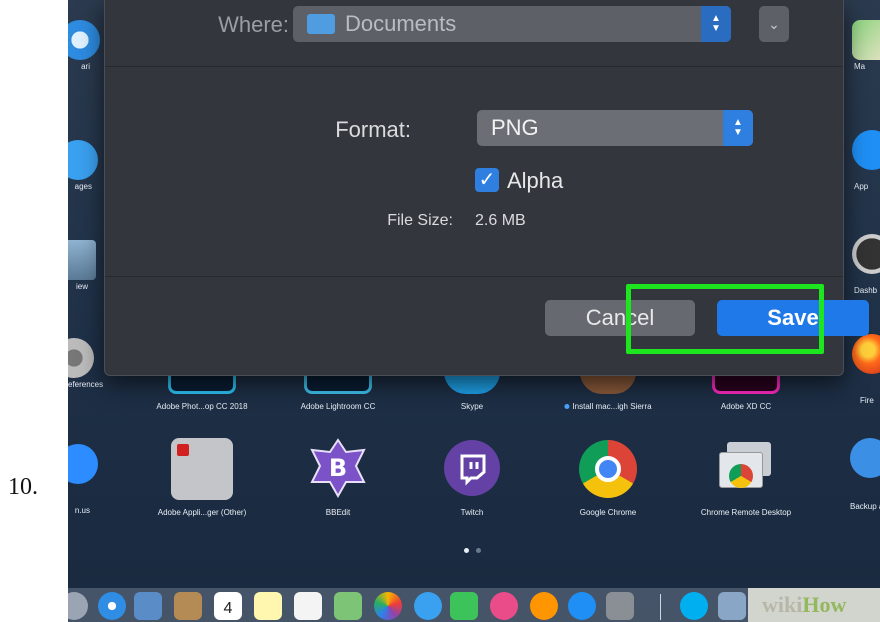 This screenshot has height=622, width=880. Describe the element at coordinates (321, 24) in the screenshot. I see `folder-icon` at that location.